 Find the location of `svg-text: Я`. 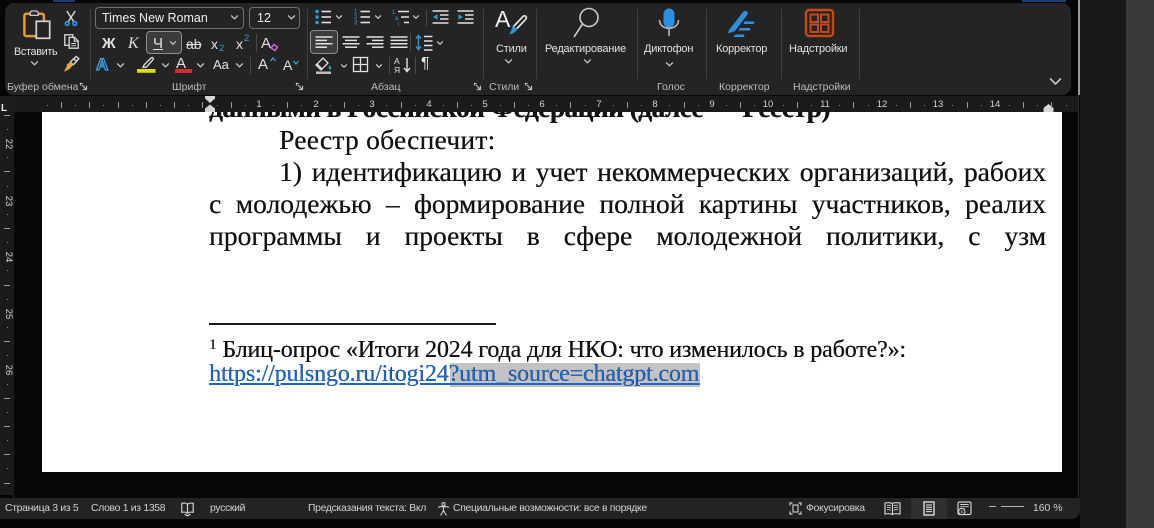

svg-text: Я is located at coordinates (397, 70).